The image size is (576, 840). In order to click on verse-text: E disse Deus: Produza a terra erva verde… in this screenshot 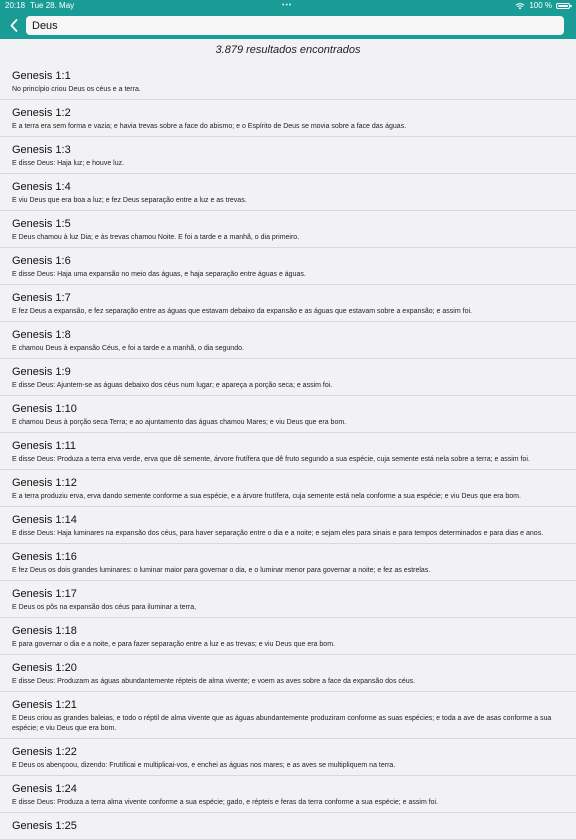, I will do `click(271, 459)`.